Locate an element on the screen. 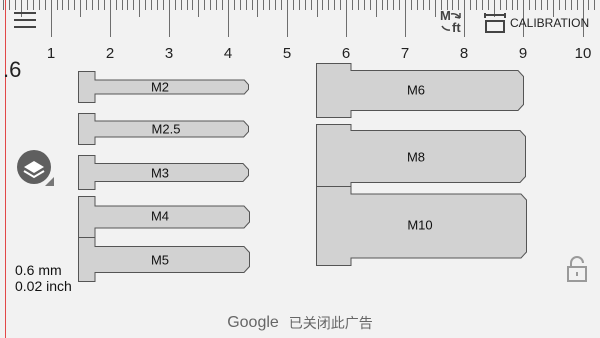 The image size is (600, 338). calibration-label: CALIBRATION is located at coordinates (550, 23).